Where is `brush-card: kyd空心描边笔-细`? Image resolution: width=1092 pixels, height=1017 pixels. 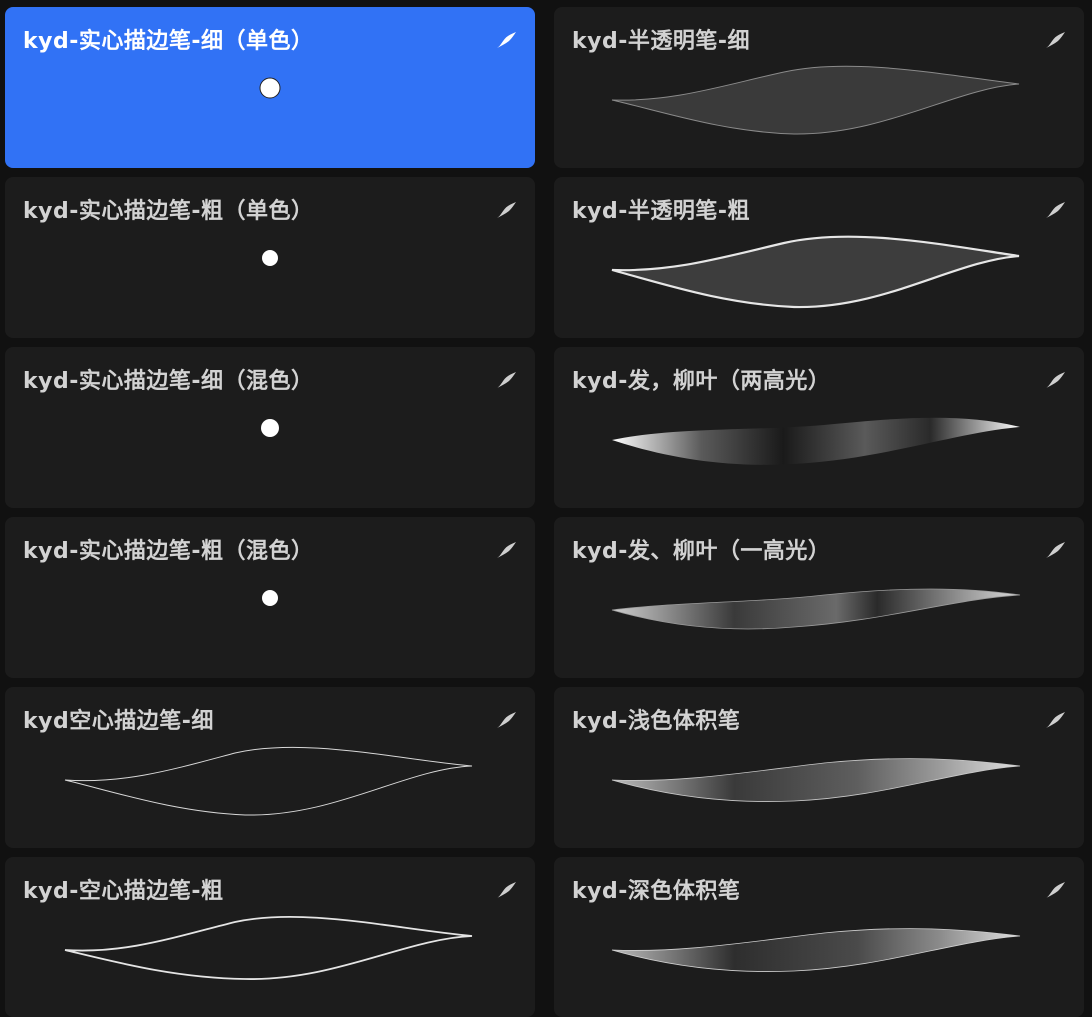
brush-card: kyd空心描边笔-细 is located at coordinates (270, 767).